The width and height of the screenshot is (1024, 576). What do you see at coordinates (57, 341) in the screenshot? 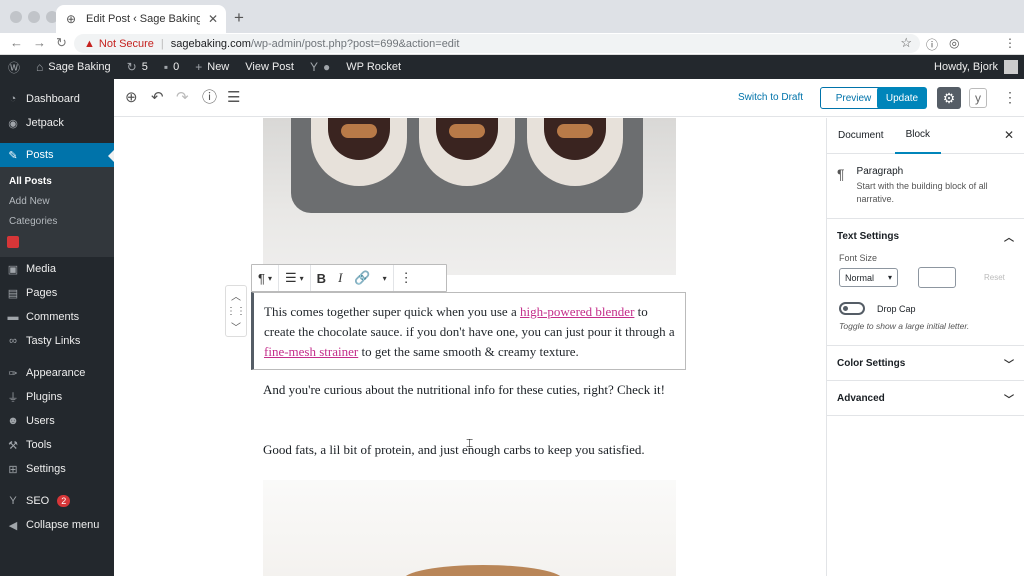
I see `sidebar-item-tasty-links: ∞ Tasty Links` at bounding box center [57, 341].